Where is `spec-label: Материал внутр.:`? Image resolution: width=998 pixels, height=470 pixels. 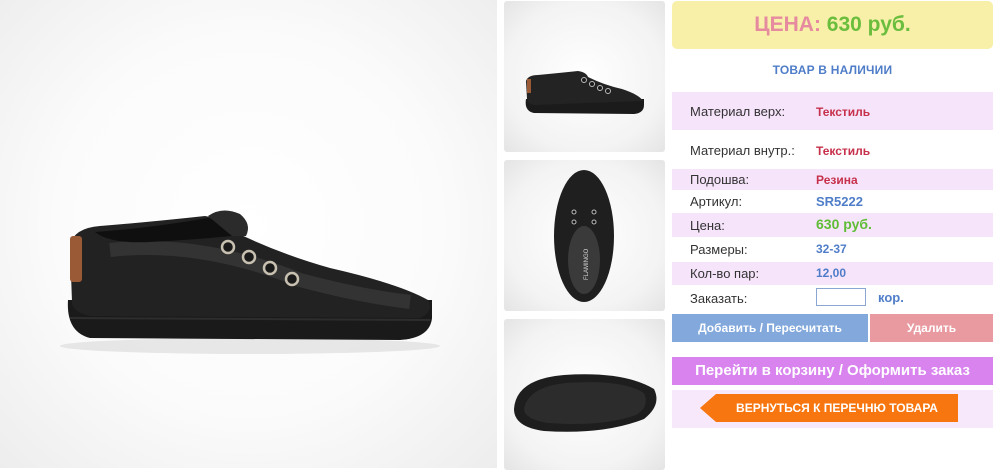
spec-label: Материал внутр.: is located at coordinates (742, 150).